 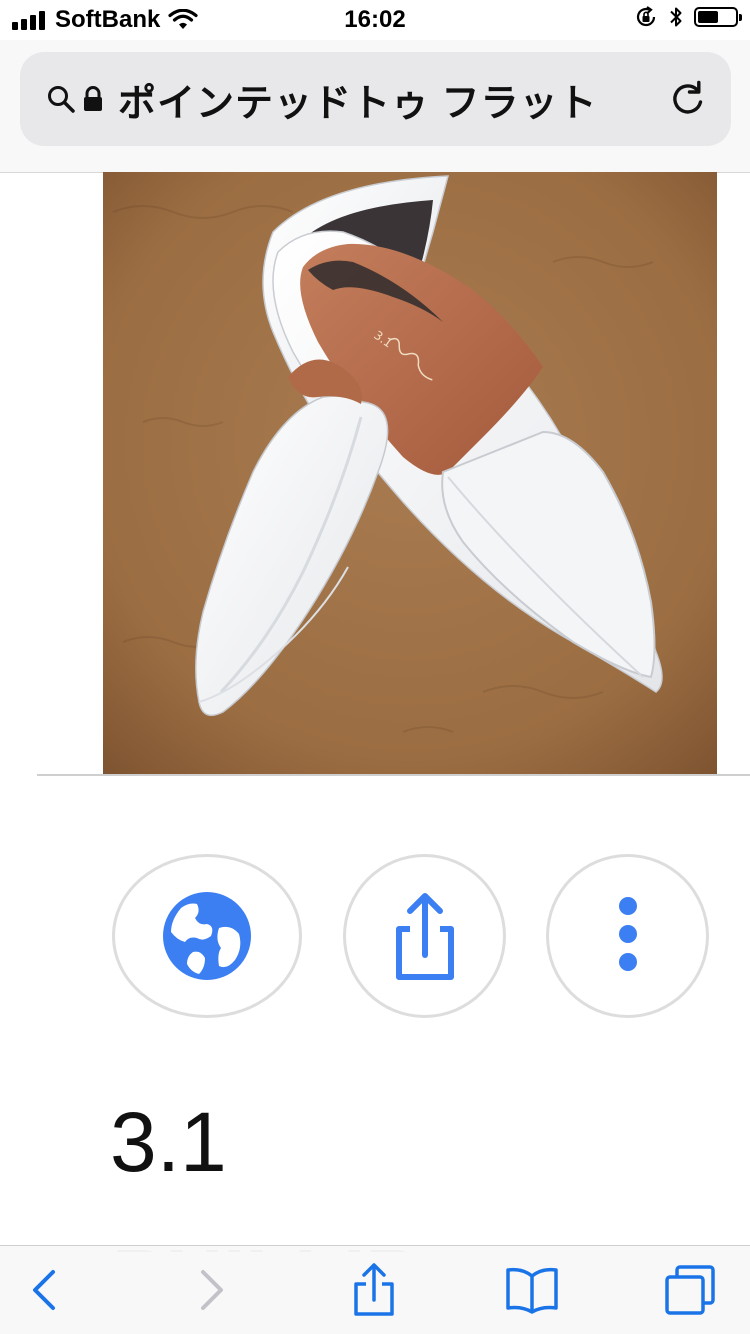 I want to click on result-title: 3.1, so click(x=168, y=1142).